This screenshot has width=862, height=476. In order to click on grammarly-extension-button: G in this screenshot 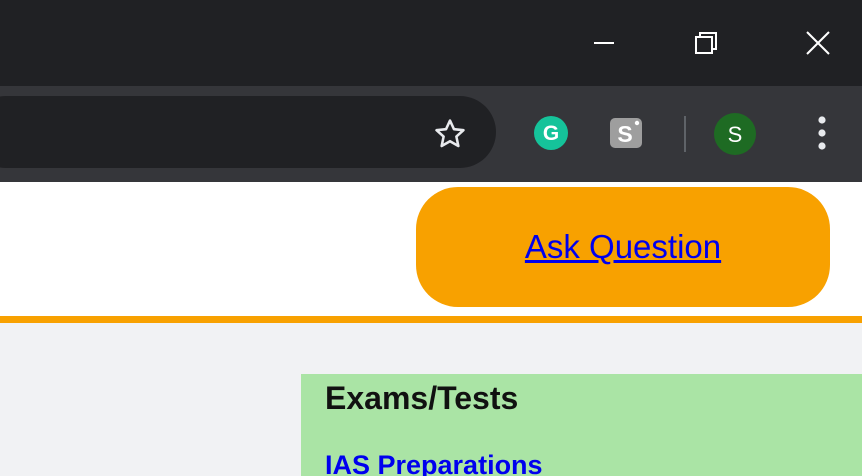, I will do `click(551, 133)`.